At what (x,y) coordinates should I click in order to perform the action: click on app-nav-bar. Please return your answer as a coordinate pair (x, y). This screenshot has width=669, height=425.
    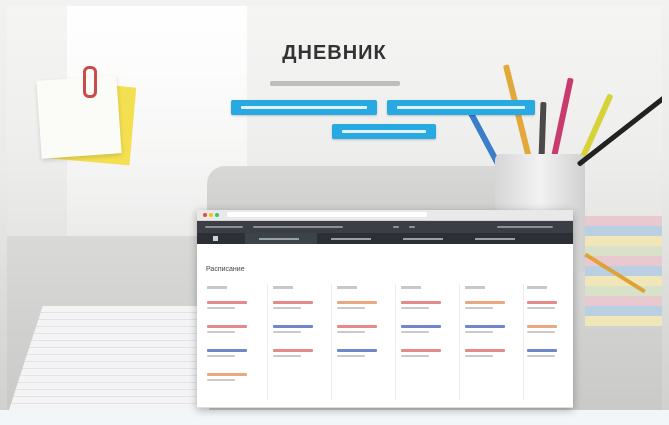
    Looking at the image, I should click on (385, 238).